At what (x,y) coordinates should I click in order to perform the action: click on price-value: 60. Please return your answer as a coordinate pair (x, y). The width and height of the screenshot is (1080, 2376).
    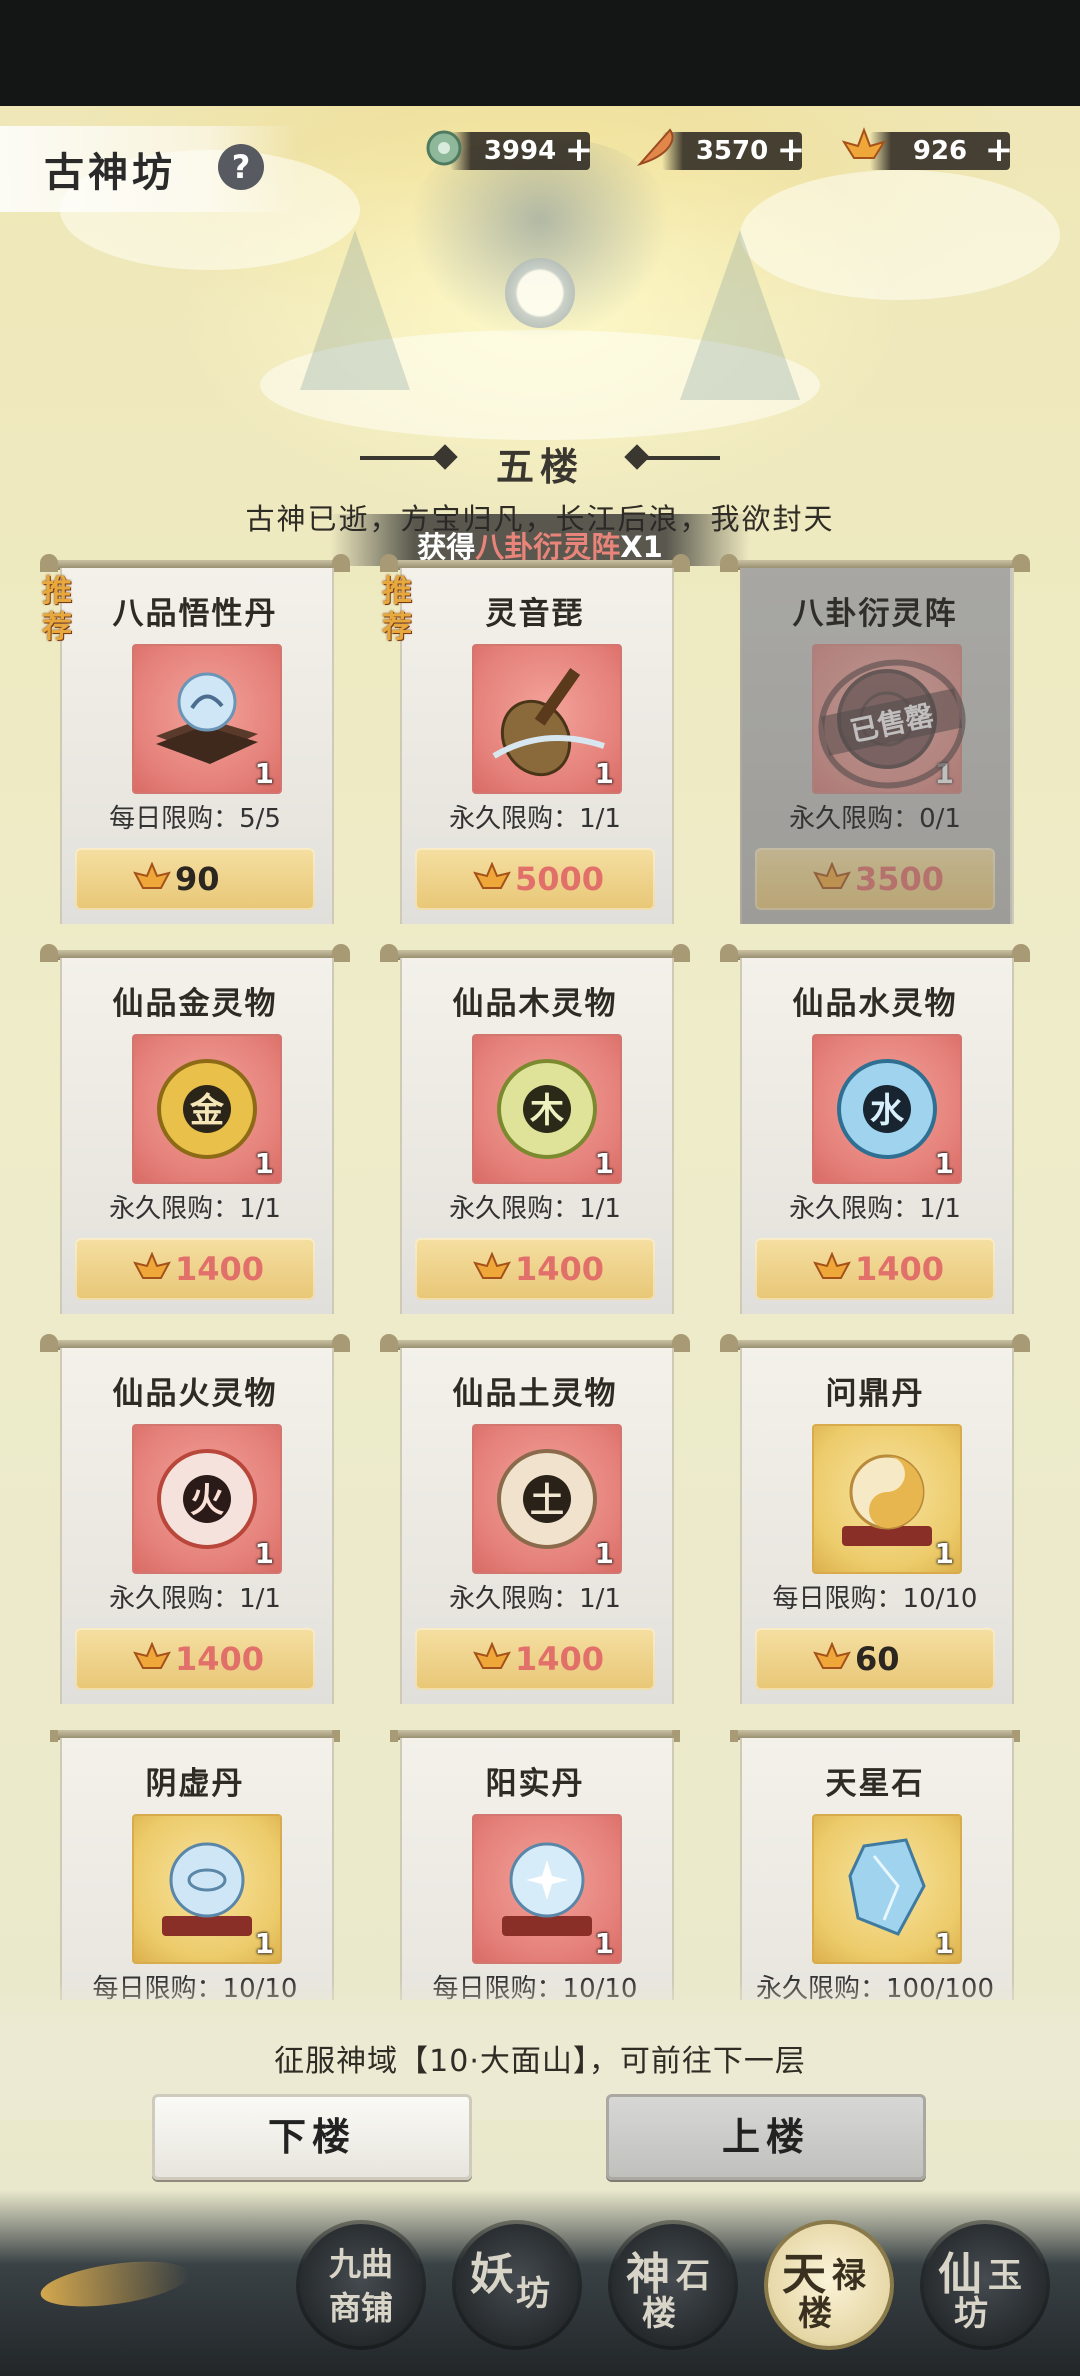
    Looking at the image, I should click on (877, 1659).